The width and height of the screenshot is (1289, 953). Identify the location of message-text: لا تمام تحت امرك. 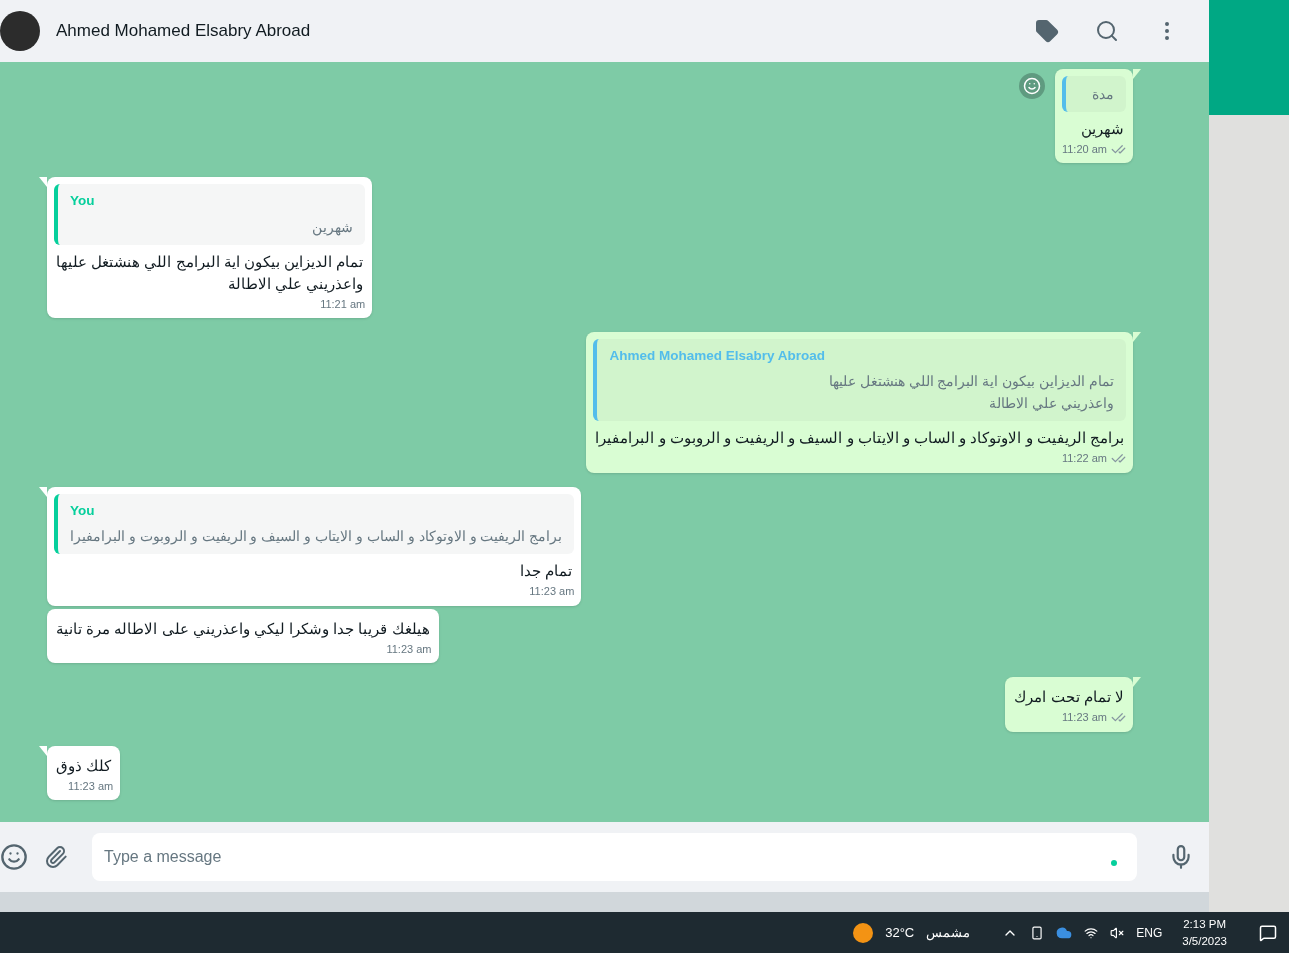
(1069, 697).